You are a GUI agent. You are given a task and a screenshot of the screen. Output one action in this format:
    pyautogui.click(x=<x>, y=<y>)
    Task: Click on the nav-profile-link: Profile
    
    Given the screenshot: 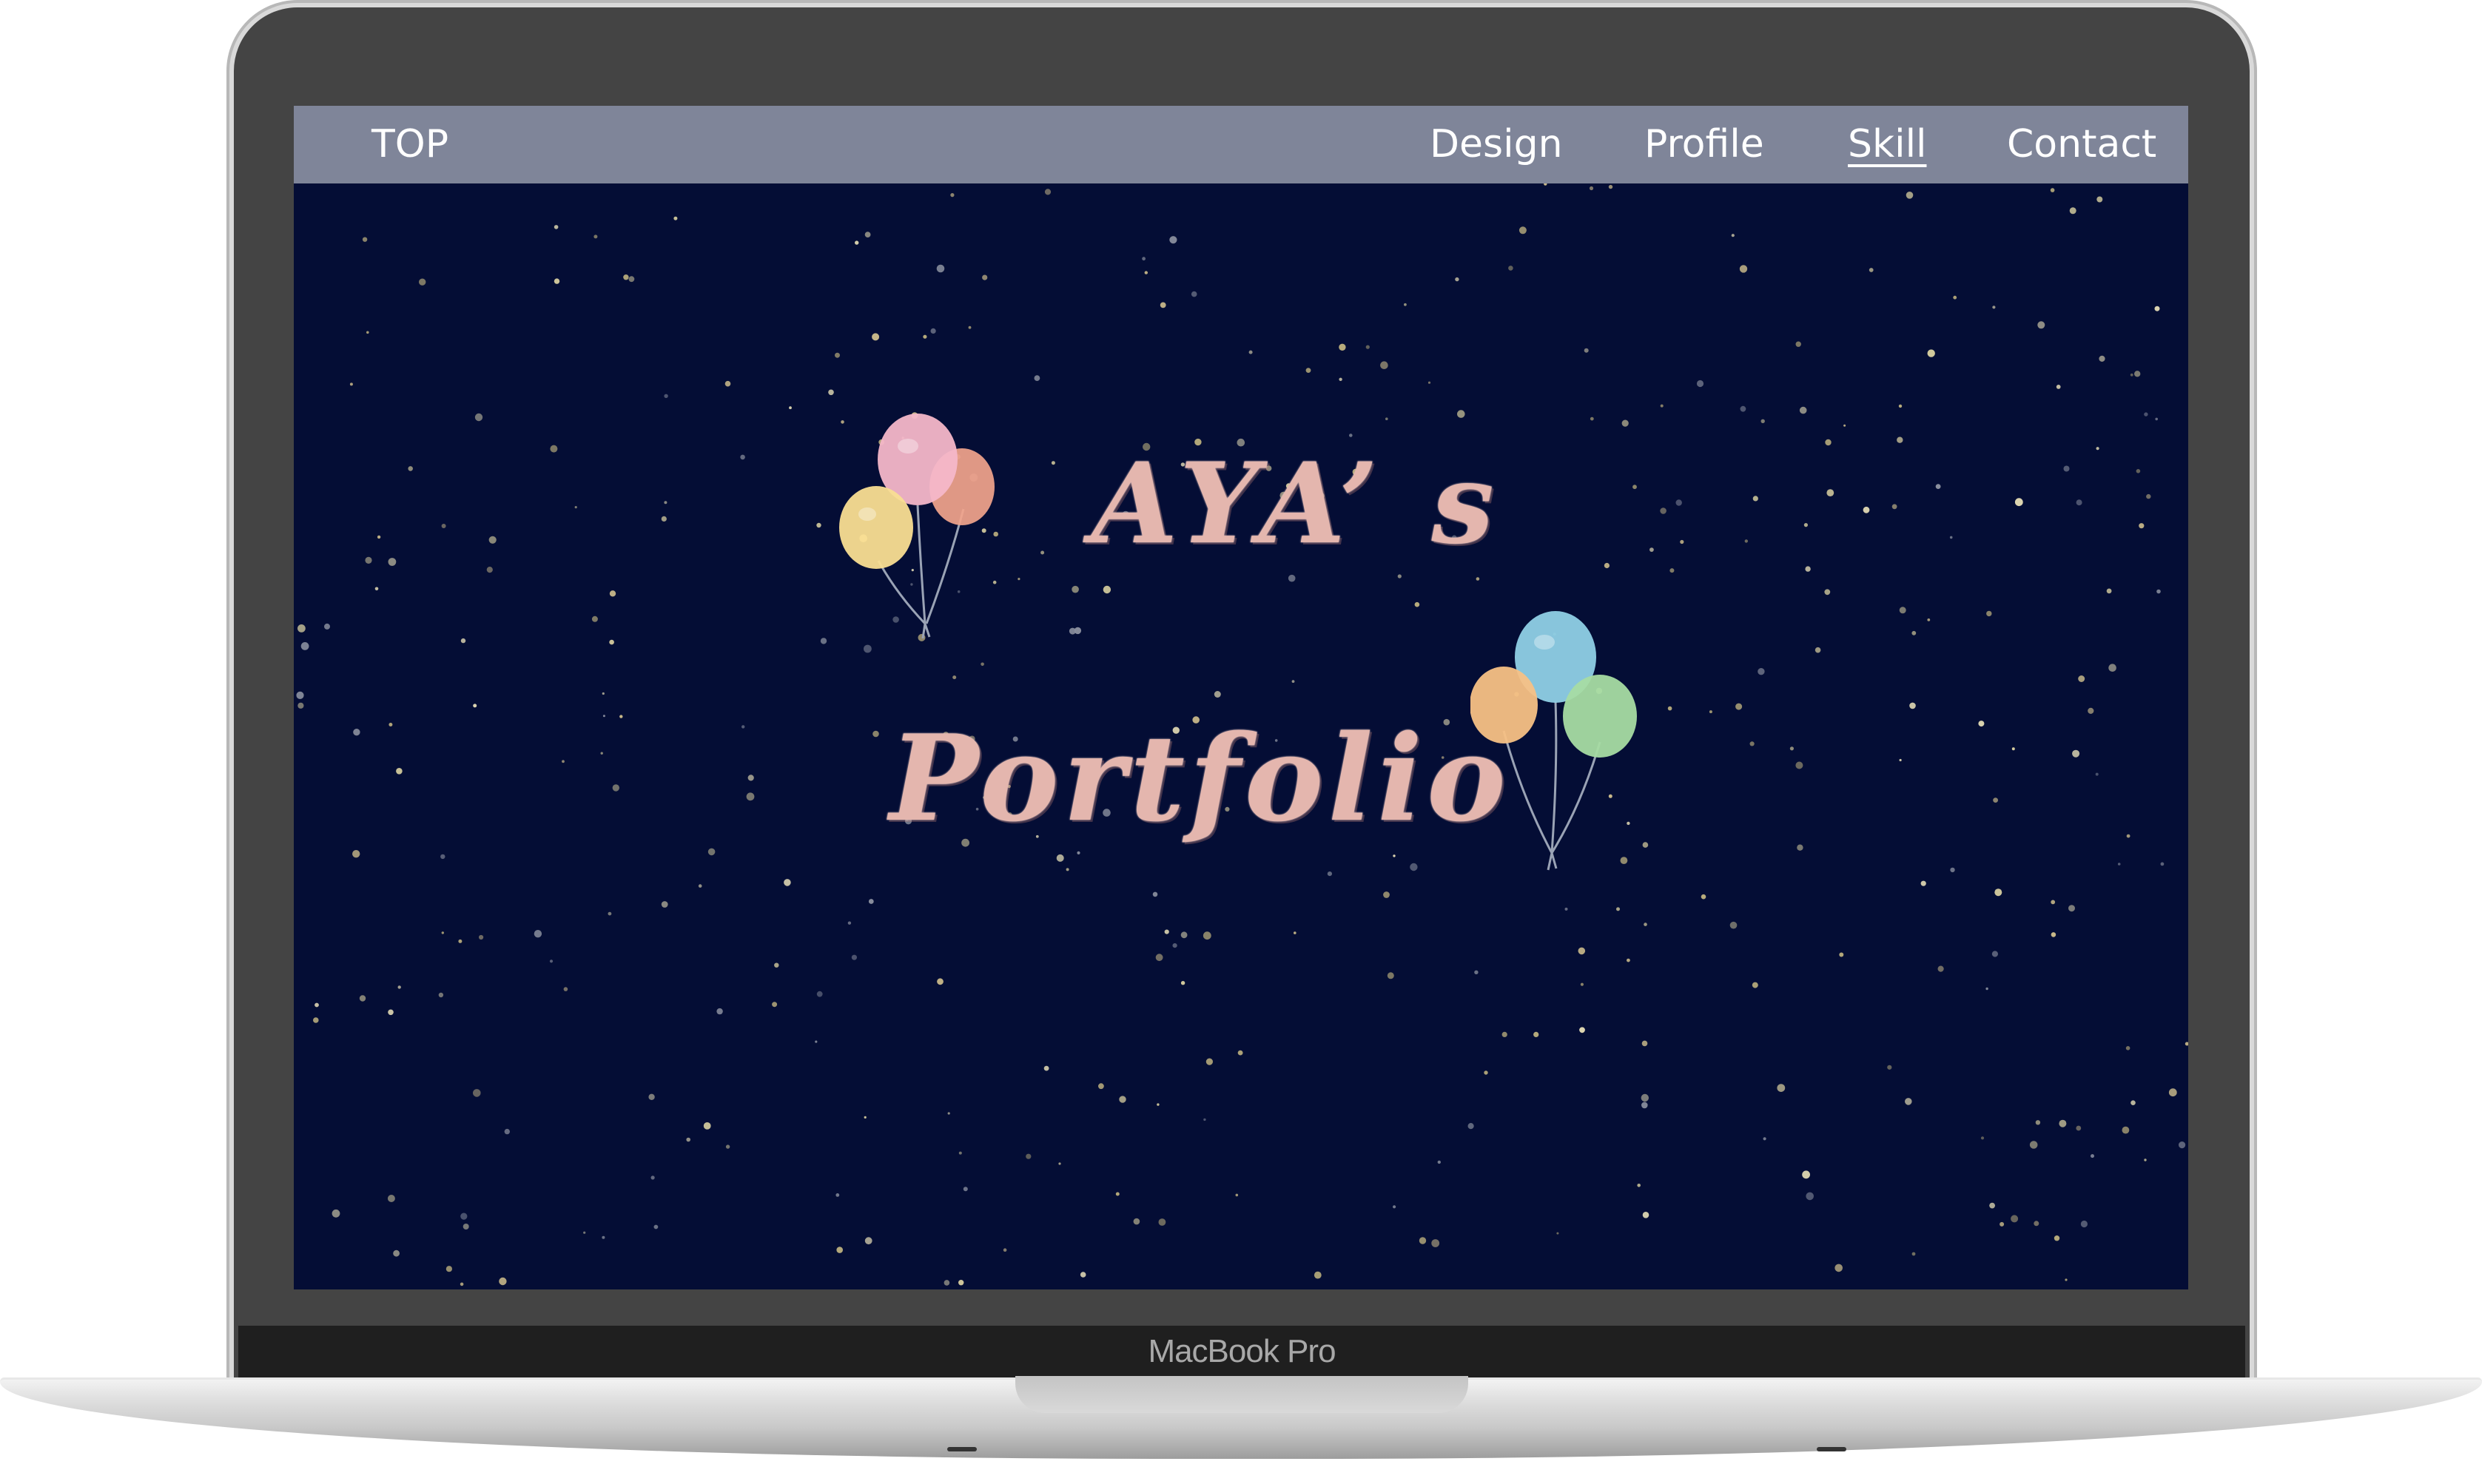 What is the action you would take?
    pyautogui.click(x=1704, y=144)
    